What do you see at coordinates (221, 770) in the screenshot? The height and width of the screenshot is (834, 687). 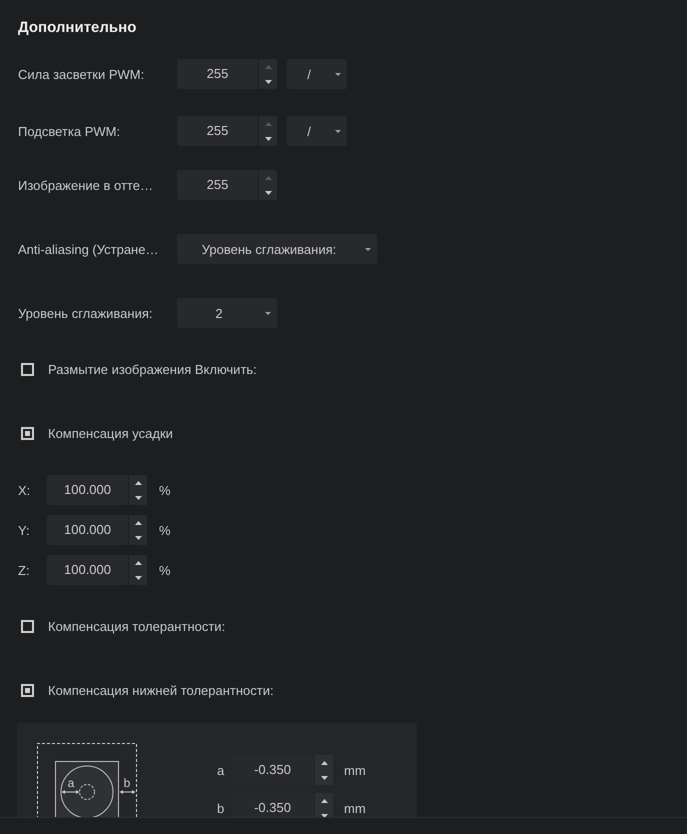 I see `field-label: a` at bounding box center [221, 770].